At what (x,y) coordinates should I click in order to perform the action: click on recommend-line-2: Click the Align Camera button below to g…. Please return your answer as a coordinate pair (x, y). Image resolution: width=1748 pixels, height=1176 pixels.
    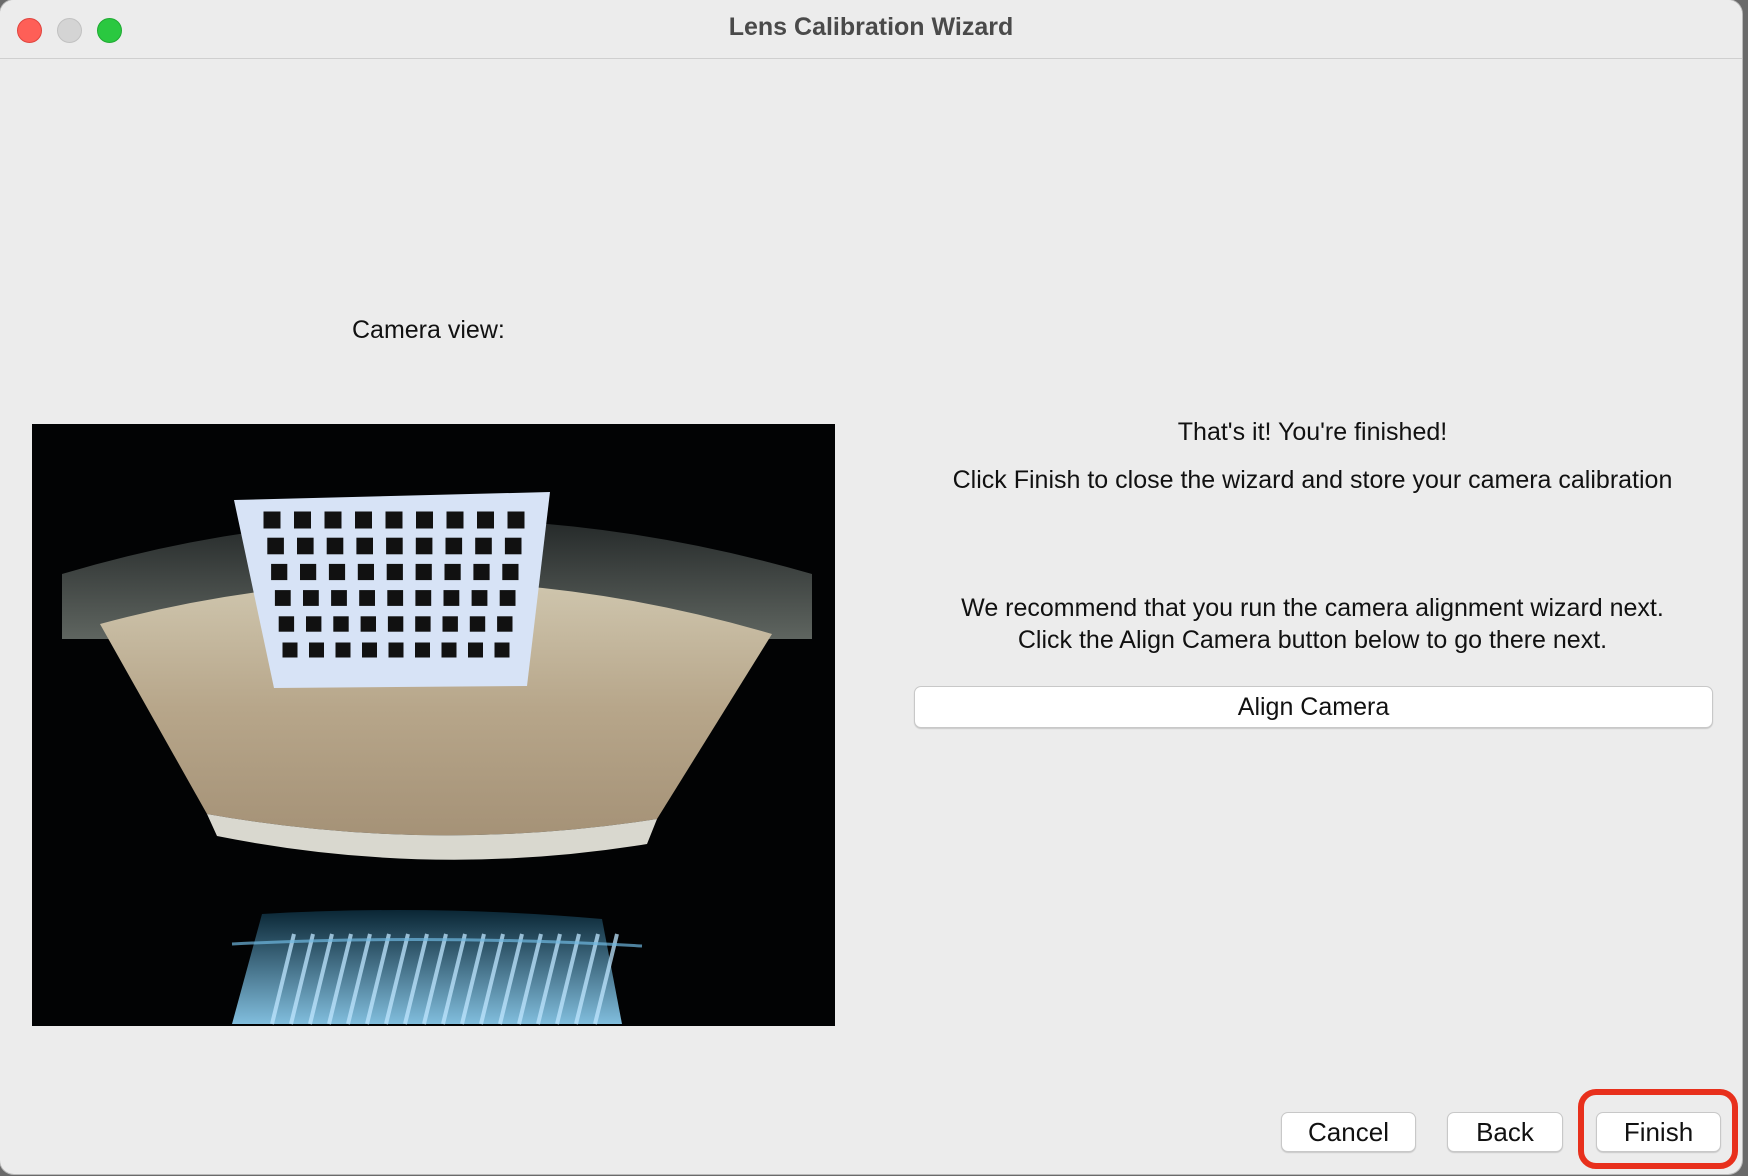
    Looking at the image, I should click on (1312, 640).